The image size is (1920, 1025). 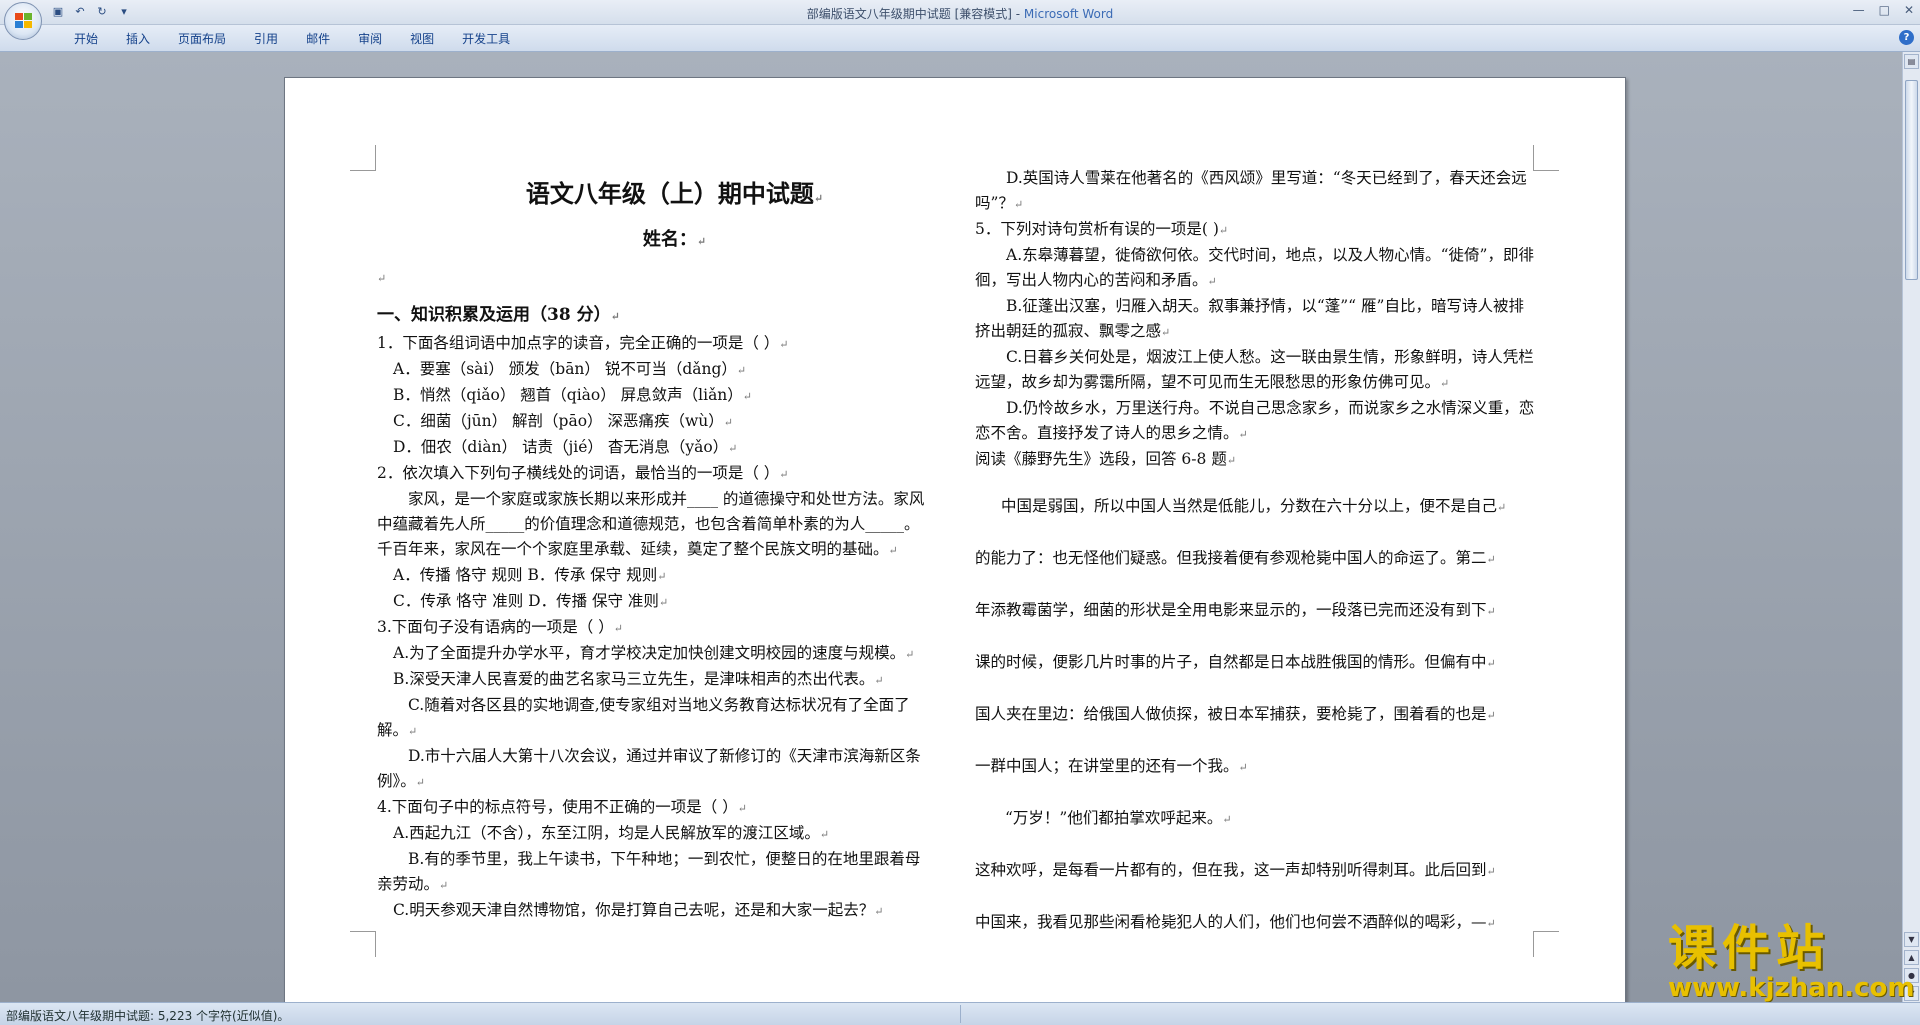 What do you see at coordinates (1231, 922) in the screenshot?
I see `line-text: 中国来，我看见那些闲看枪毙犯人的人们，他们也何尝不酒醉似的喝彩，—` at bounding box center [1231, 922].